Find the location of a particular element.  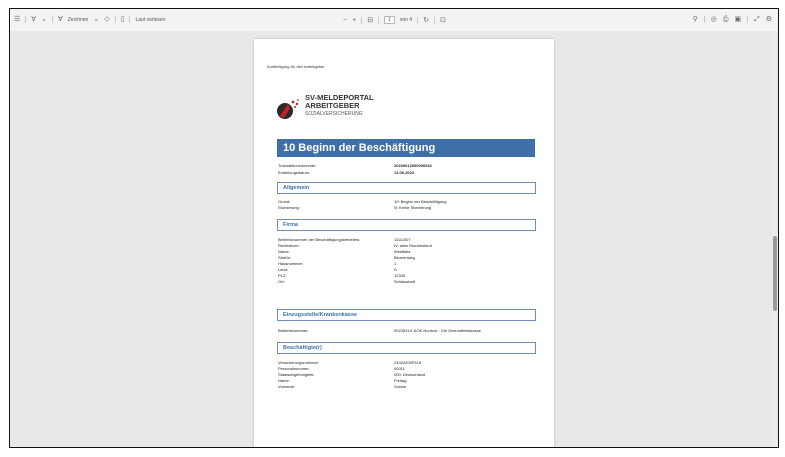

vertical-scrollbar is located at coordinates (775, 239).